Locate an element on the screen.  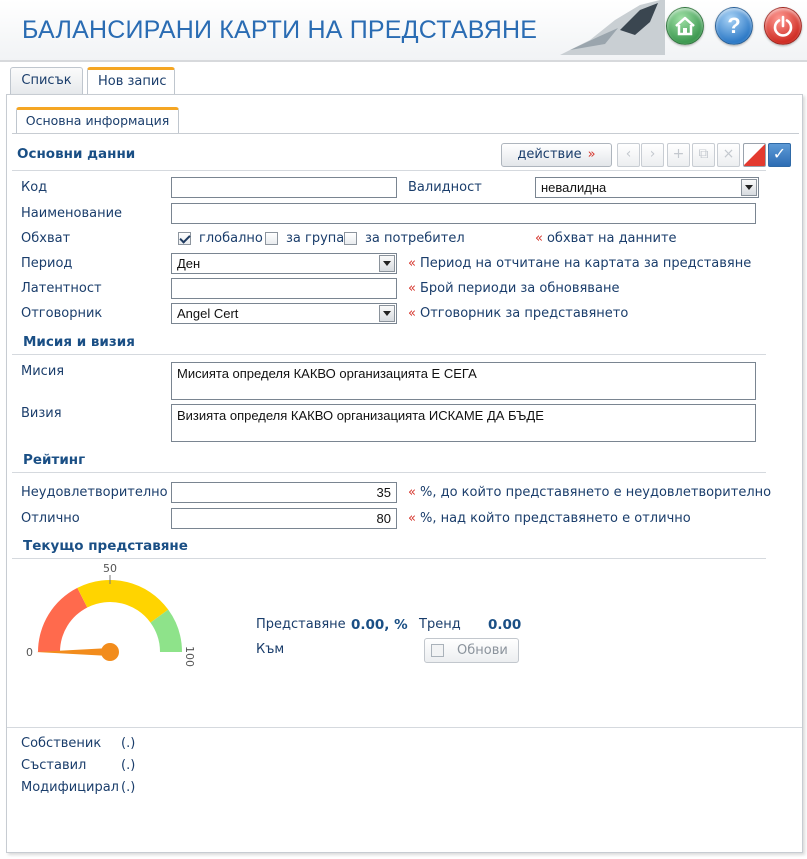
scope-user-label: за потребител is located at coordinates (415, 238).